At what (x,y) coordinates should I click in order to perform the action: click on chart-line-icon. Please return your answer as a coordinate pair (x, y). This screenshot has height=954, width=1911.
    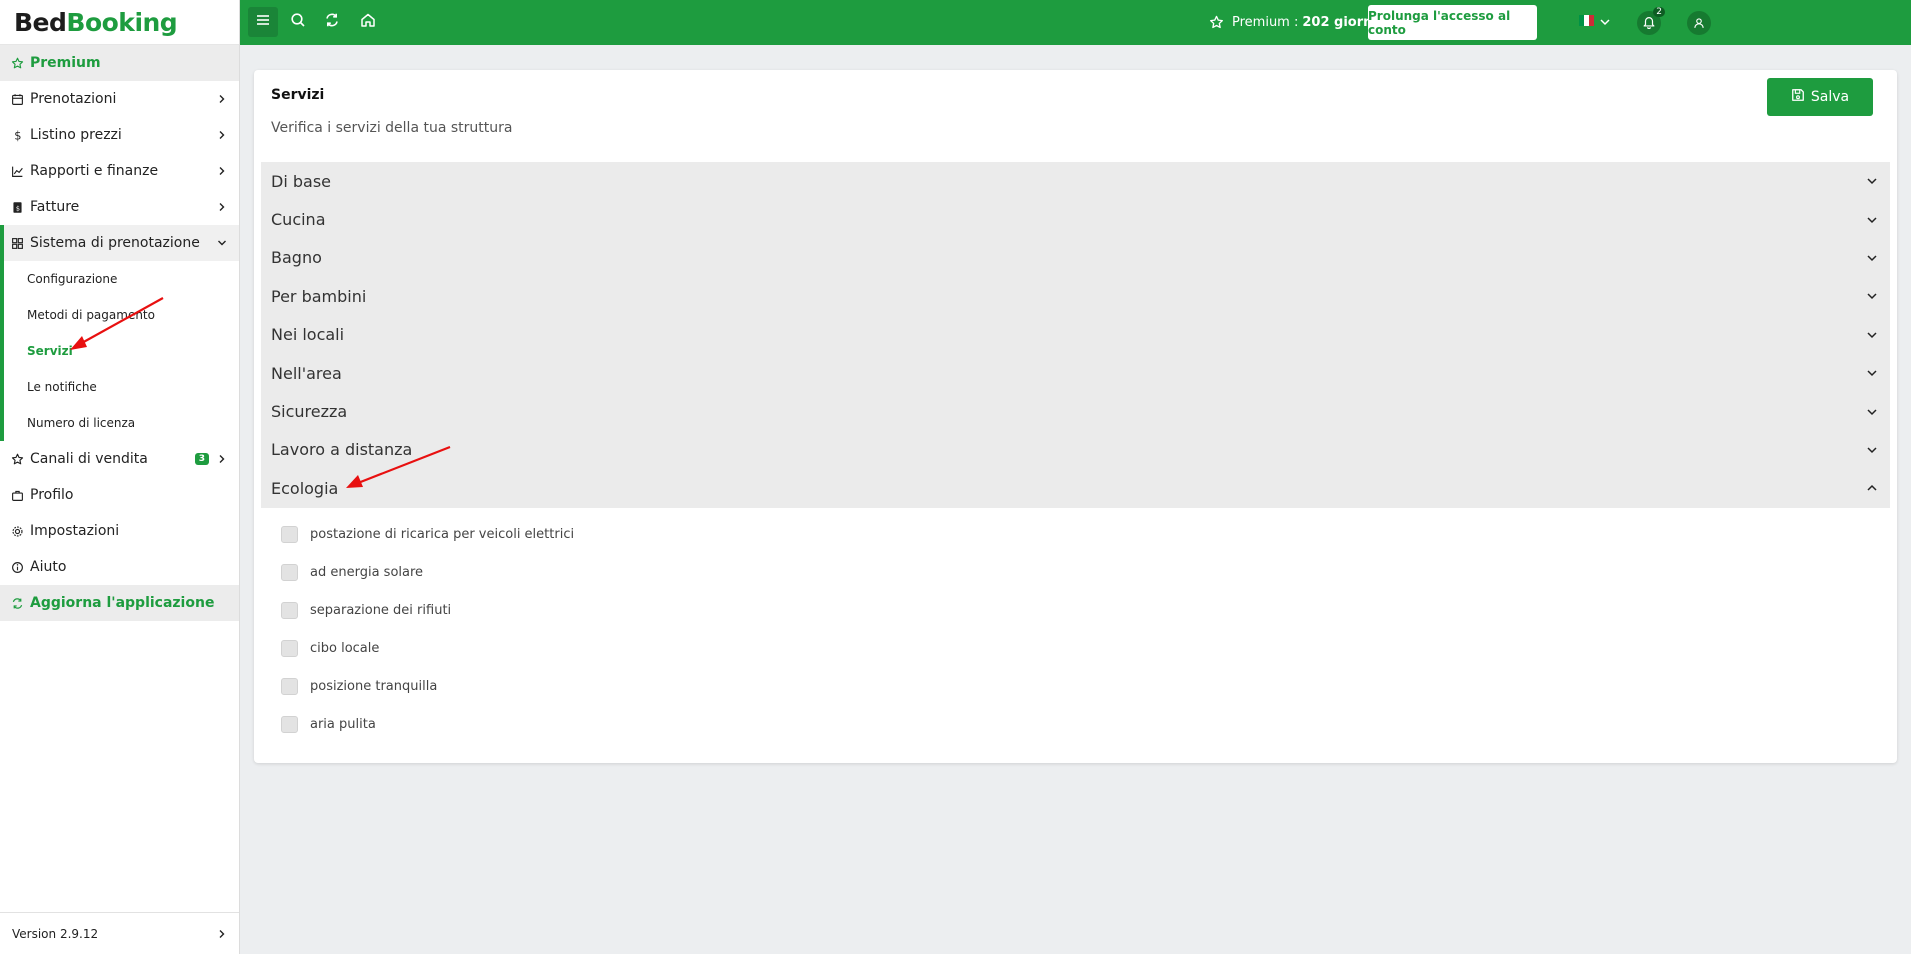
    Looking at the image, I should click on (17, 171).